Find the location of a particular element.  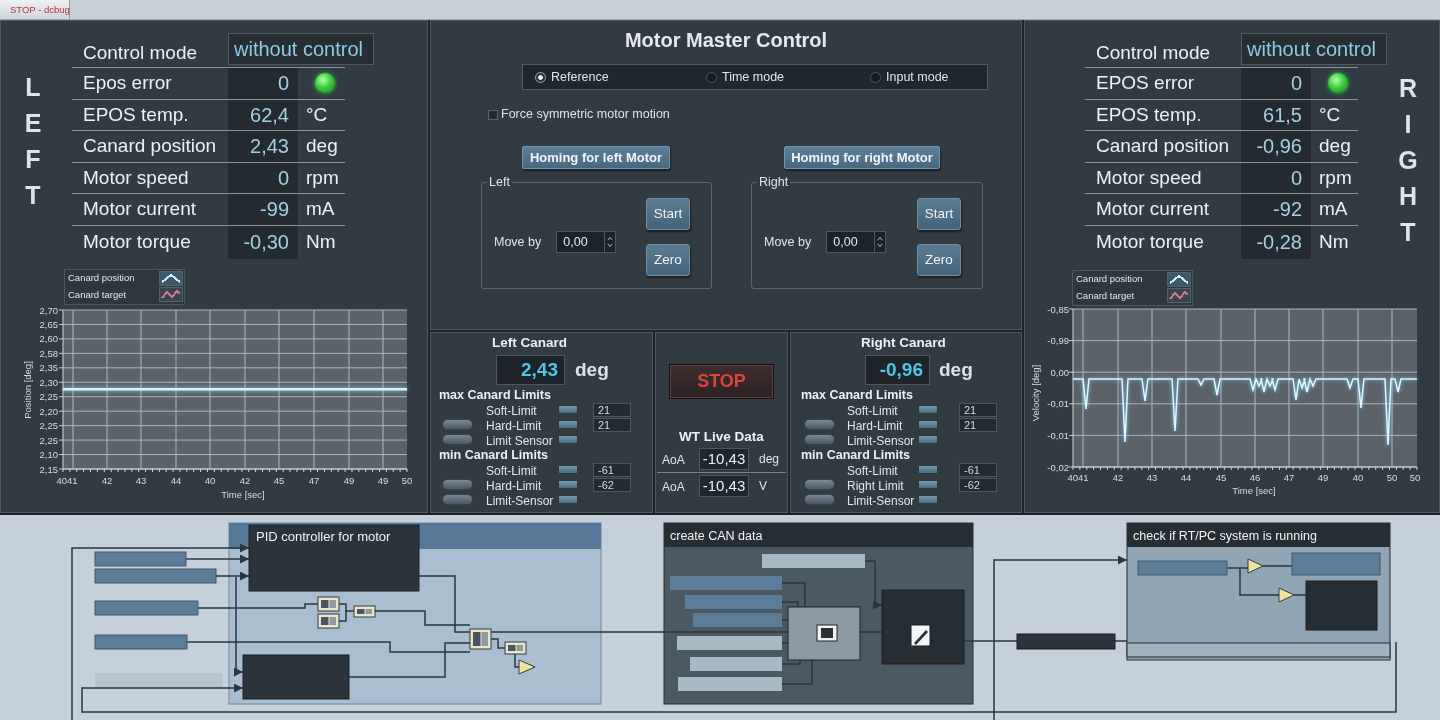

value-display: -10,43 is located at coordinates (724, 486).